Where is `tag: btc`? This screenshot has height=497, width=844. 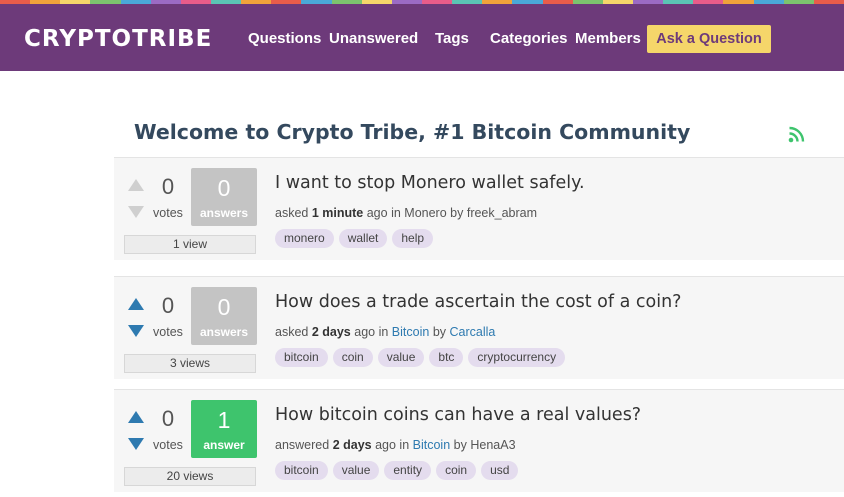
tag: btc is located at coordinates (446, 357).